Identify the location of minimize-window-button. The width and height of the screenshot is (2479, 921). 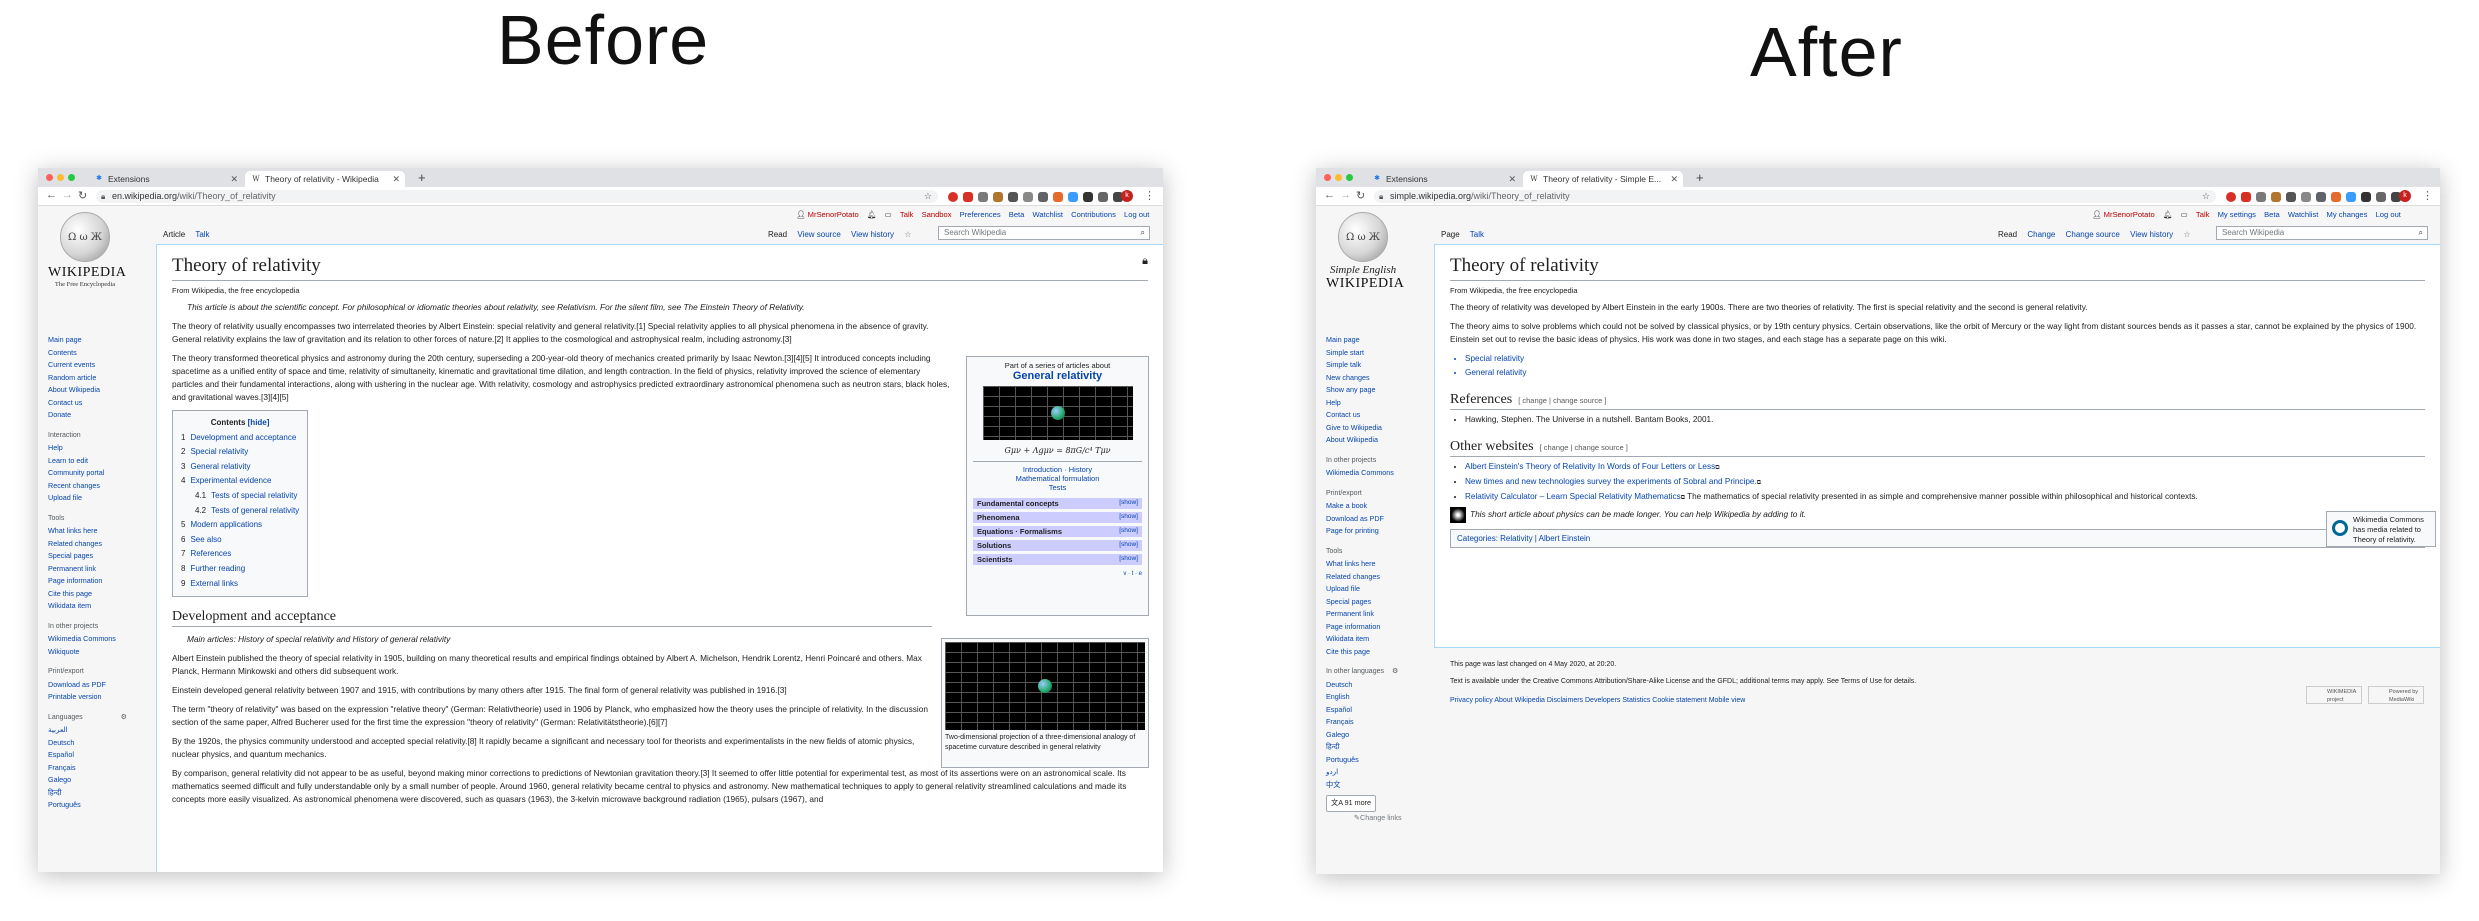
(1338, 177).